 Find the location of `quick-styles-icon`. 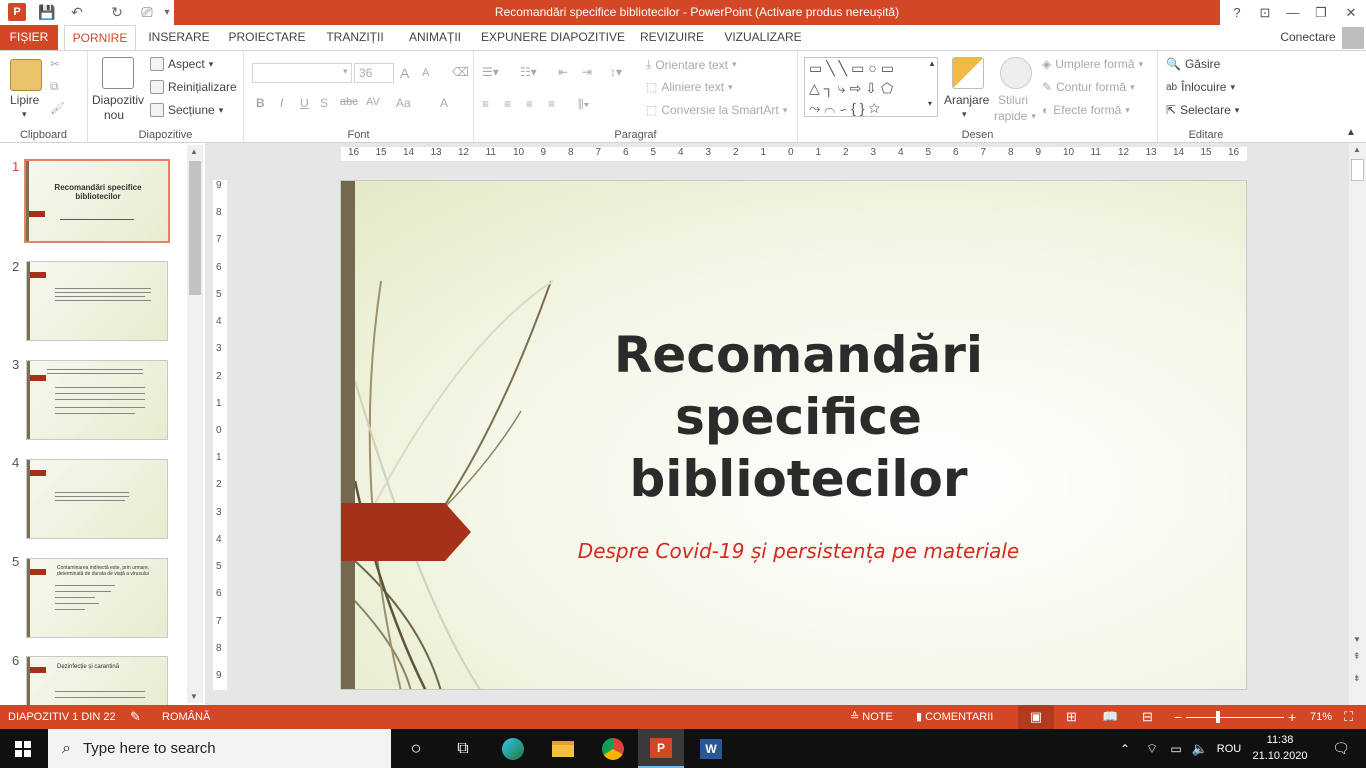

quick-styles-icon is located at coordinates (1016, 73).